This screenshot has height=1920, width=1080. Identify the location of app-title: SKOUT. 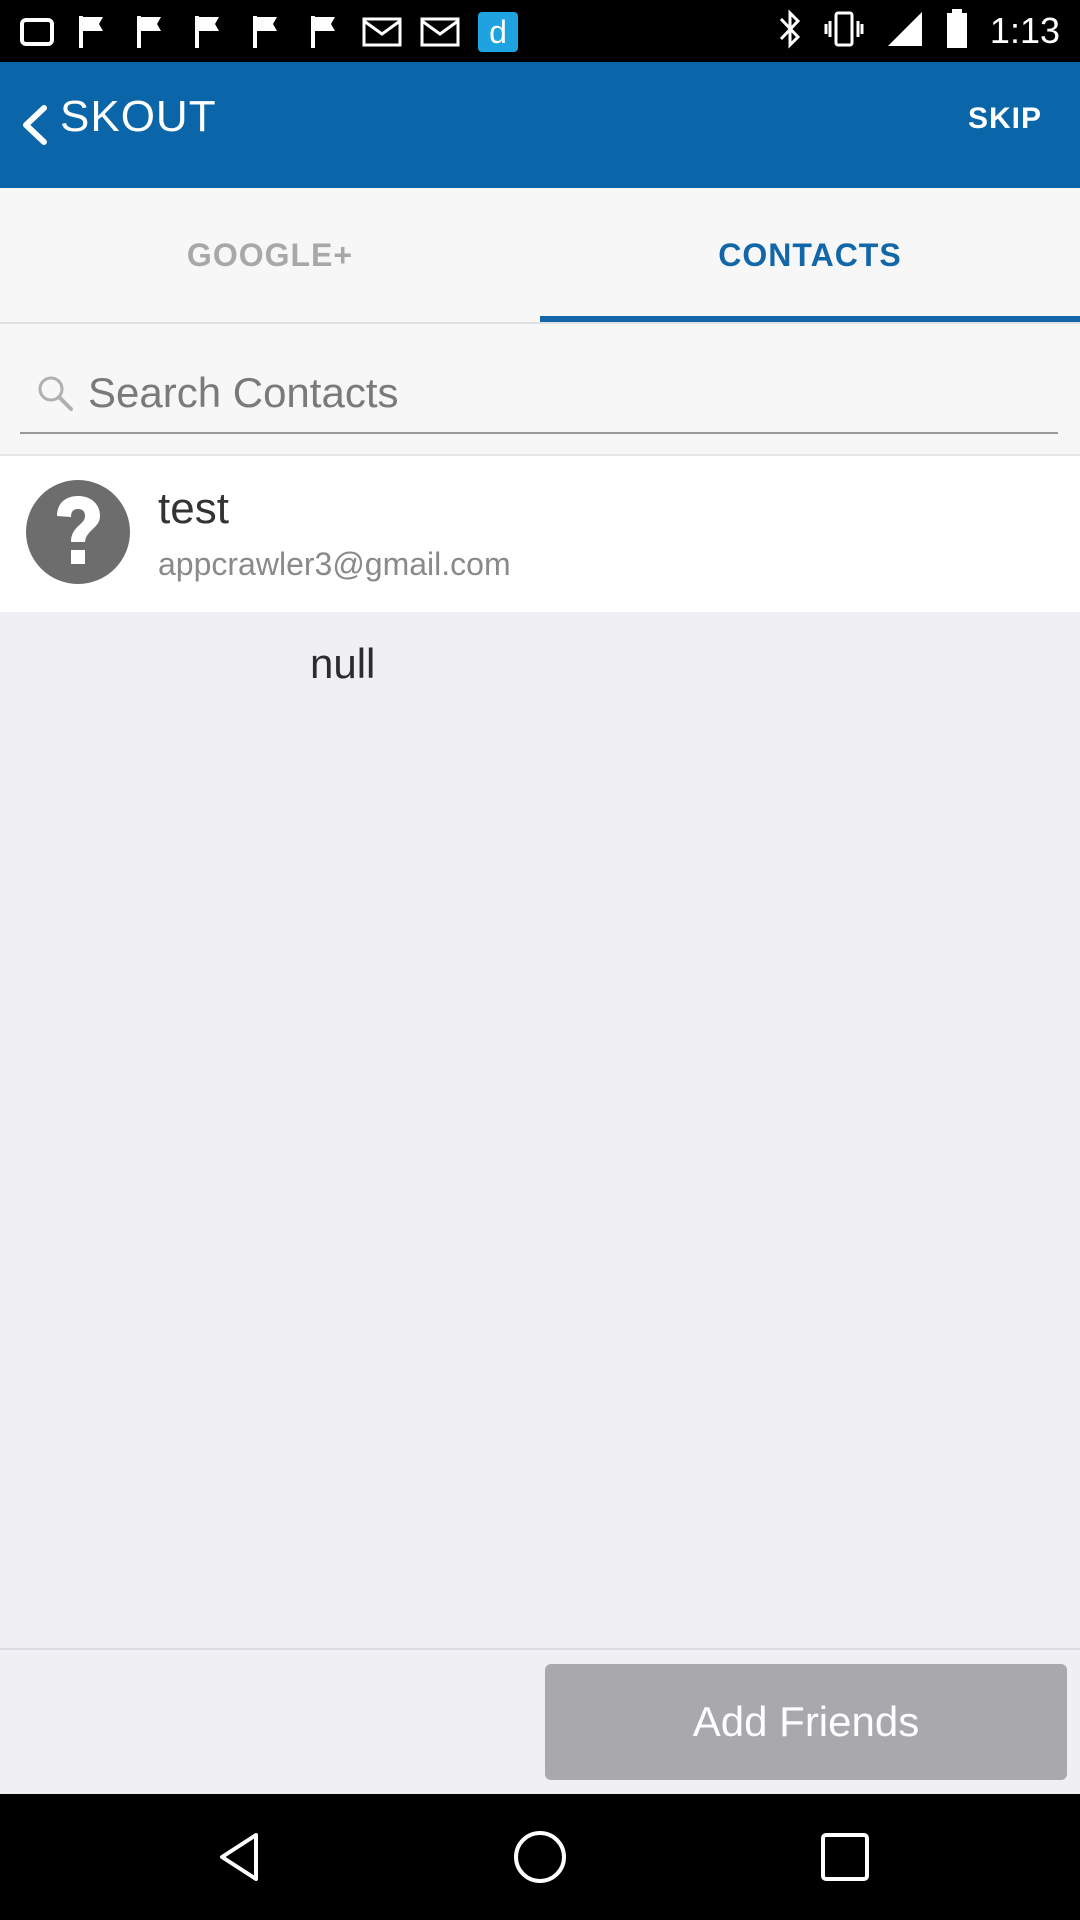
(138, 117).